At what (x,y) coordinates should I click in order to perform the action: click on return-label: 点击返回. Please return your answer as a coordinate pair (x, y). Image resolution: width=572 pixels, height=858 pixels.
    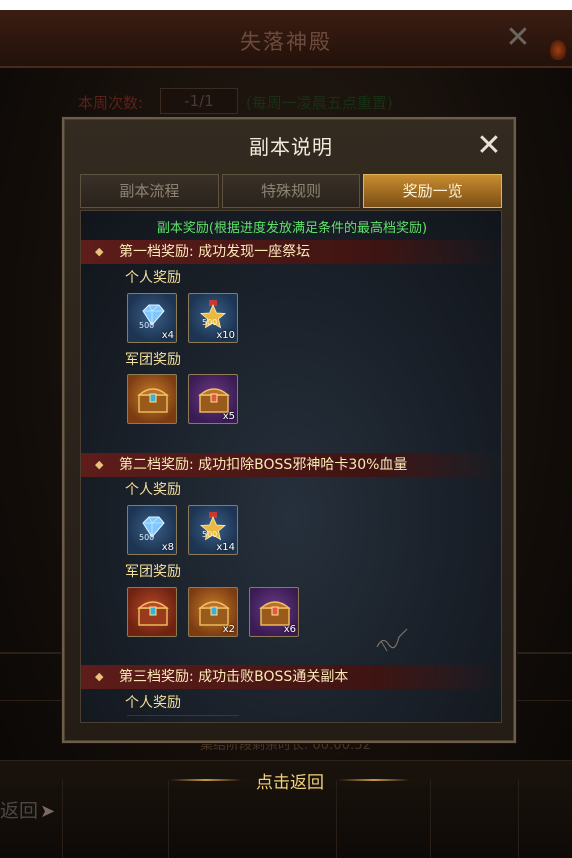
    Looking at the image, I should click on (290, 783).